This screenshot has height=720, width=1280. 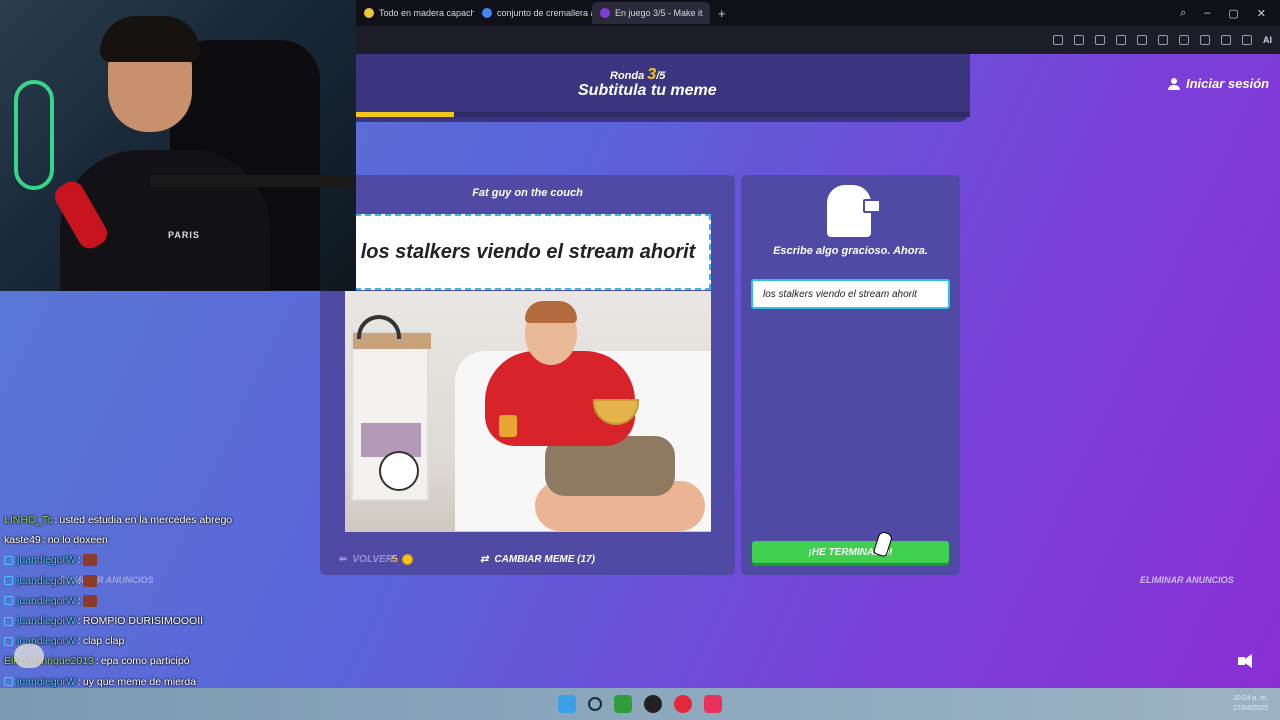 What do you see at coordinates (850, 552) in the screenshot?
I see `done-button: ¡HE TERMINADO!` at bounding box center [850, 552].